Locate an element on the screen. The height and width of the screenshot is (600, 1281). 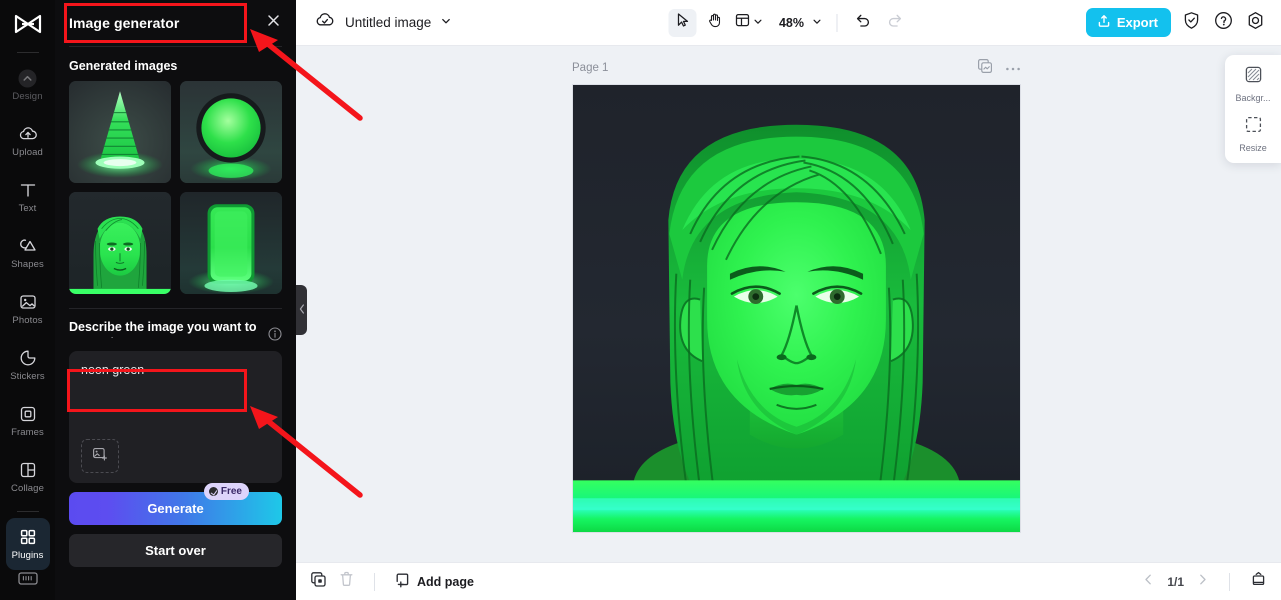
gear-icon is located at coordinates (1255, 23).